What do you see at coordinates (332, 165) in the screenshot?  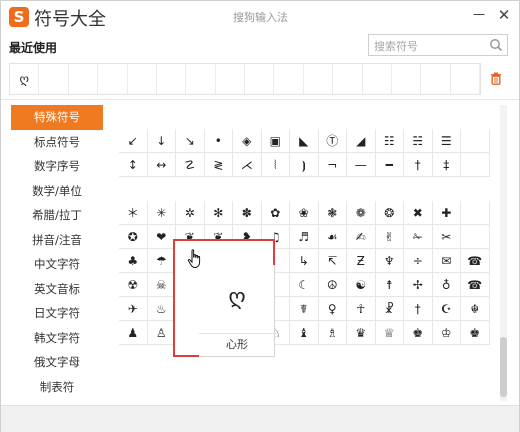 I see `symbol-cell: ¬` at bounding box center [332, 165].